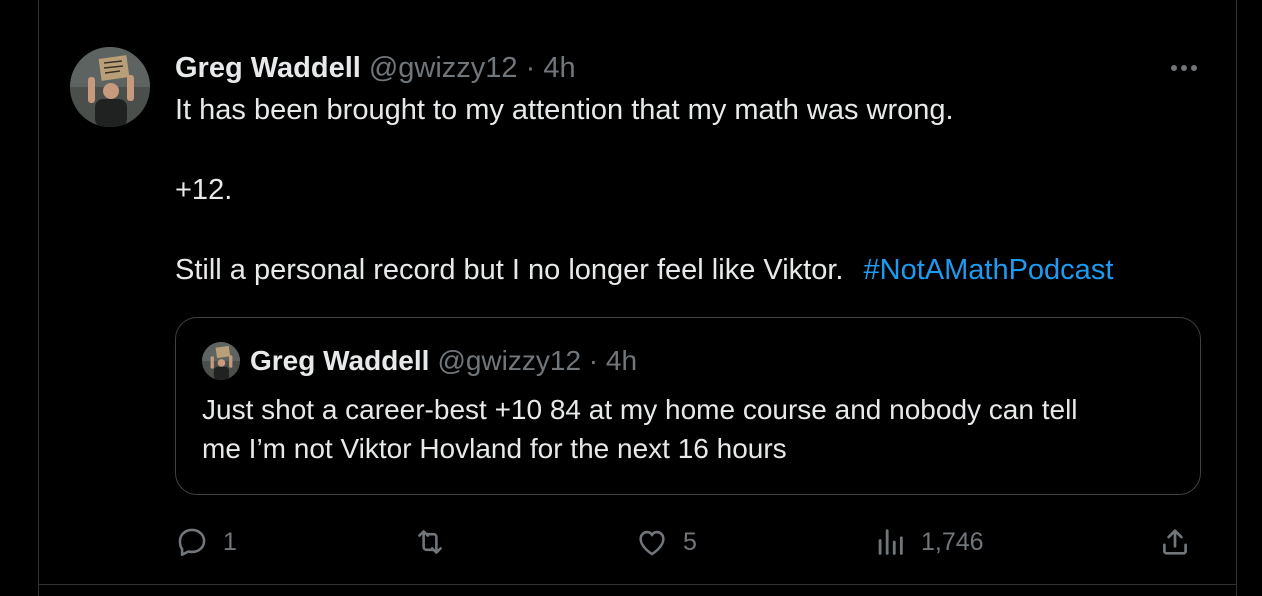 The image size is (1262, 596). I want to click on tweet-text-line-2: +12., so click(204, 190).